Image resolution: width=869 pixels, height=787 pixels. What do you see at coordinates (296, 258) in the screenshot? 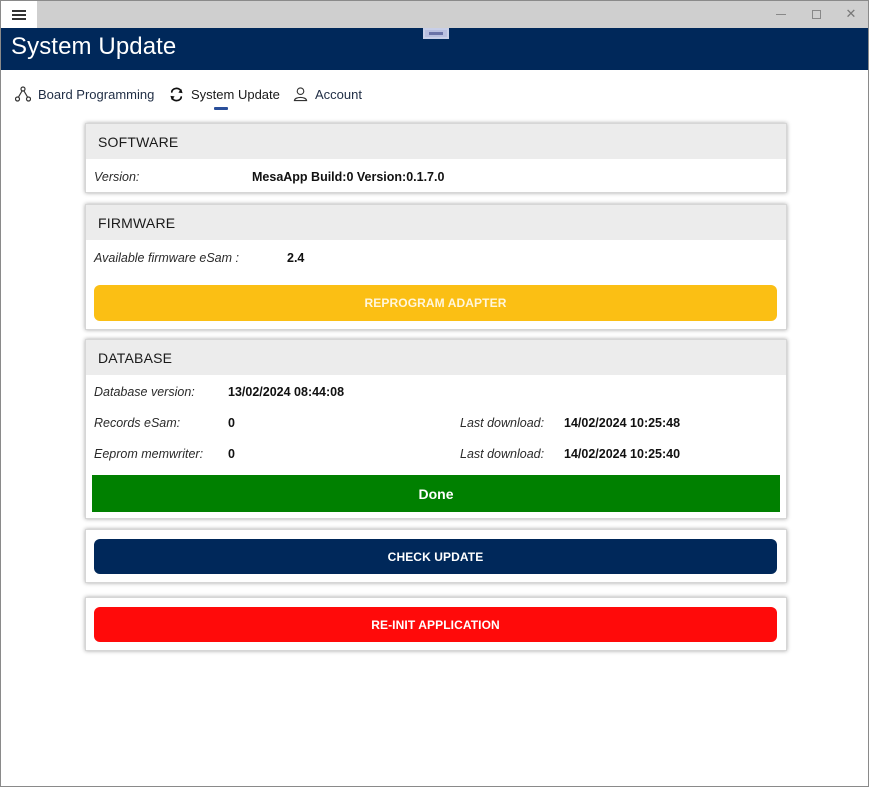
I see `firmware-available-value: 2.4` at bounding box center [296, 258].